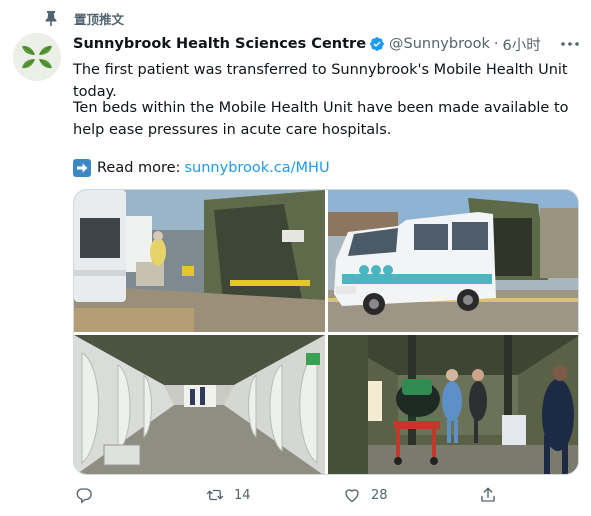 The image size is (591, 516). What do you see at coordinates (51, 18) in the screenshot?
I see `pin-icon` at bounding box center [51, 18].